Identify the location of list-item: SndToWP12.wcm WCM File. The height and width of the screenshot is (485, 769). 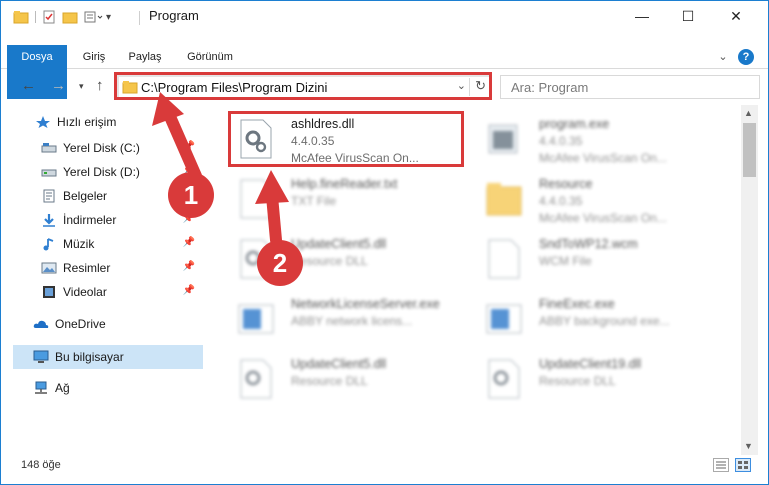
(597, 258).